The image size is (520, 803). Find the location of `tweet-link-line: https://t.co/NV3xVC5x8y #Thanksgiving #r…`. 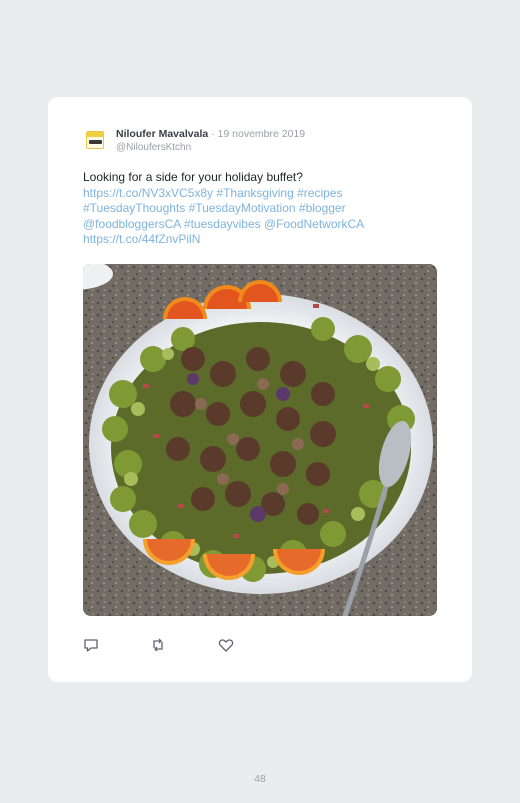

tweet-link-line: https://t.co/NV3xVC5x8y #Thanksgiving #r… is located at coordinates (263, 194).